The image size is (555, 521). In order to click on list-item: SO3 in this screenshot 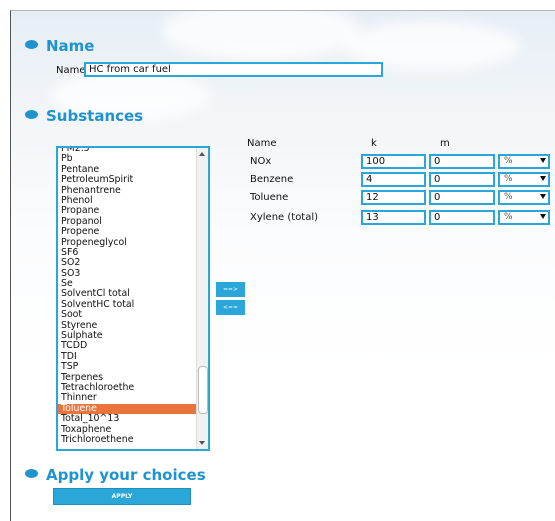, I will do `click(133, 273)`.